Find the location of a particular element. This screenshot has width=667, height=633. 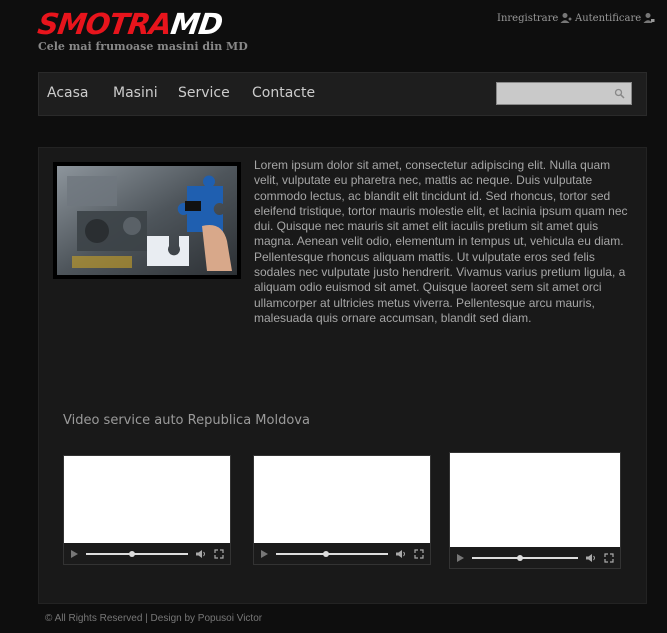

login-link: Autentificare is located at coordinates (615, 18).